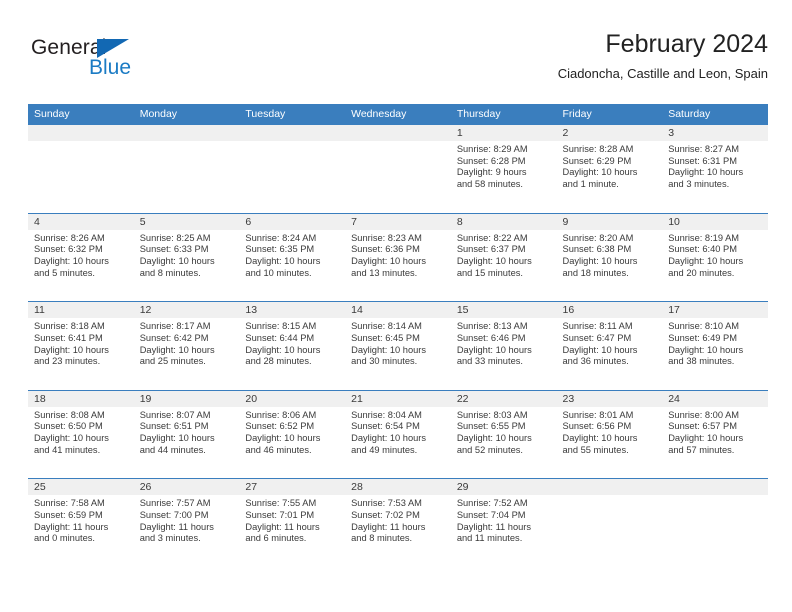 This screenshot has height=612, width=792. Describe the element at coordinates (281, 326) in the screenshot. I see `sunrise-time: Sunrise: 8:15 AM` at that location.